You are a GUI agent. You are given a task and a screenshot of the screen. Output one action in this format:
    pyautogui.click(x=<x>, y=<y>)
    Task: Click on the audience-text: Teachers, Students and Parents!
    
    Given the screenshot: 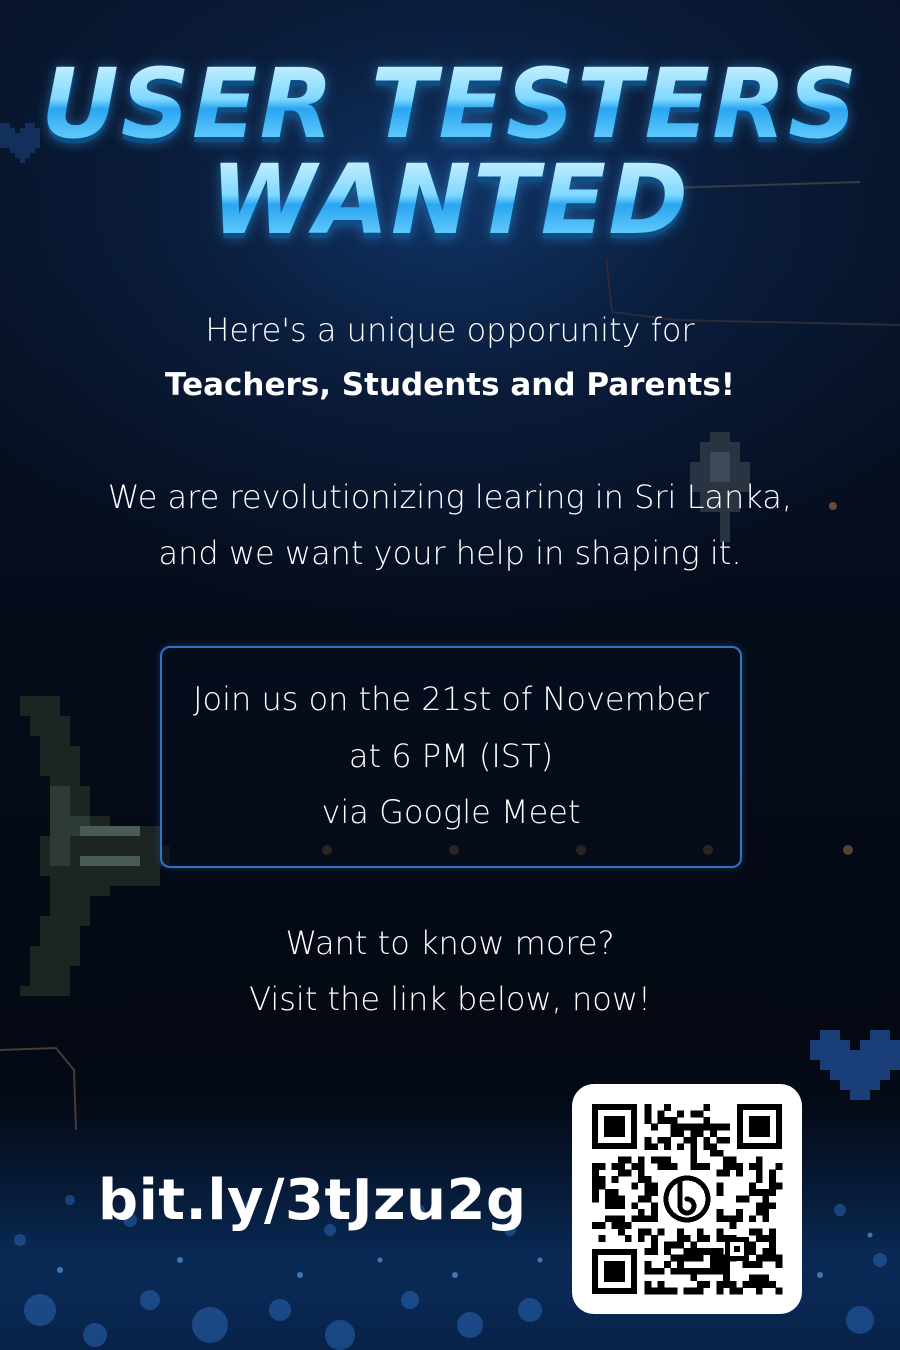 What is the action you would take?
    pyautogui.click(x=450, y=385)
    